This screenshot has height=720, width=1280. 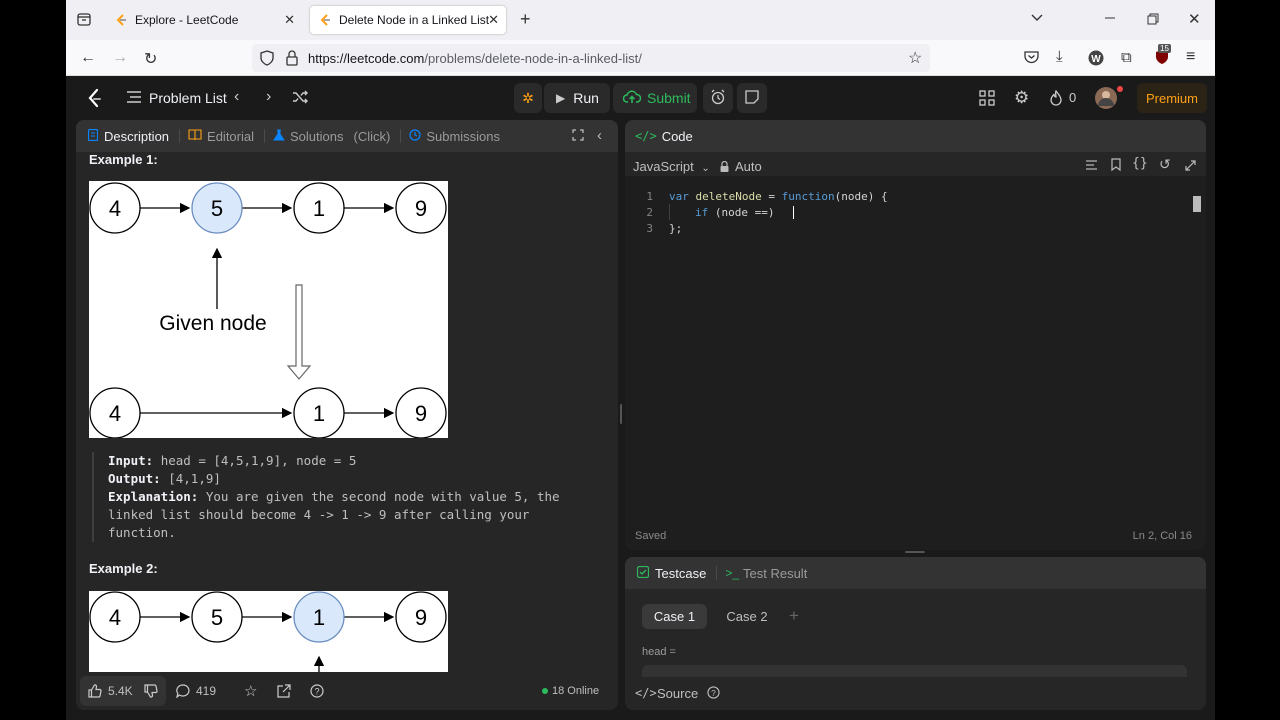 I want to click on source-button: Source, so click(x=677, y=693).